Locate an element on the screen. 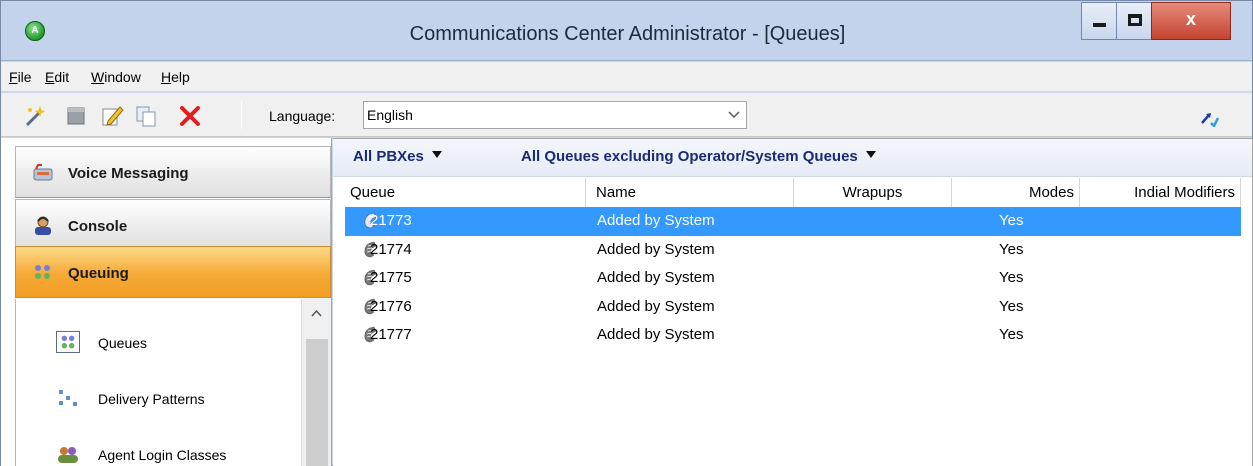 This screenshot has width=1253, height=466. delete-icon is located at coordinates (76, 116).